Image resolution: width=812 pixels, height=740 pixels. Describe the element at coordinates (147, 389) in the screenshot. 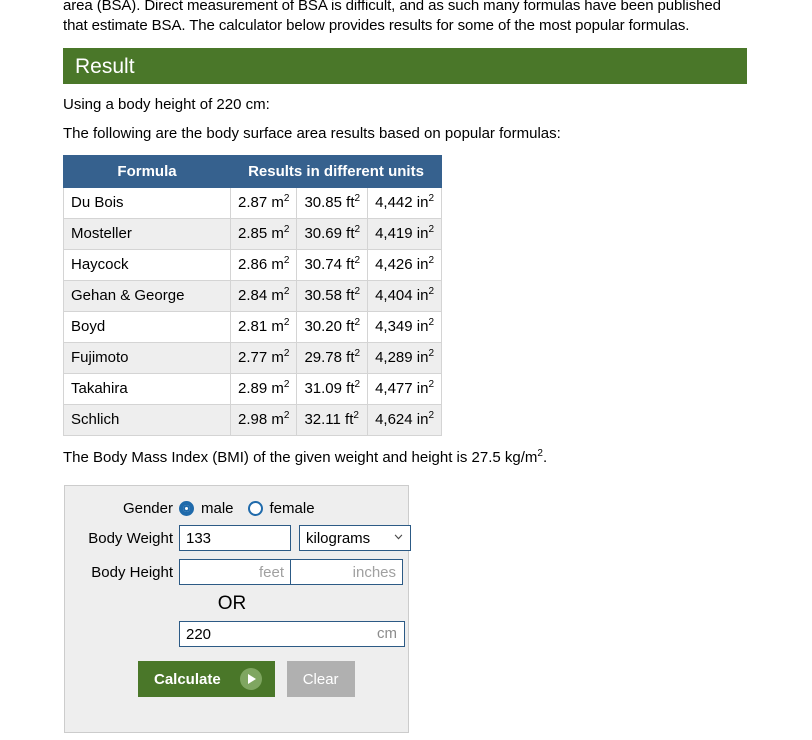

I see `cell-formula-name: Takahira` at that location.